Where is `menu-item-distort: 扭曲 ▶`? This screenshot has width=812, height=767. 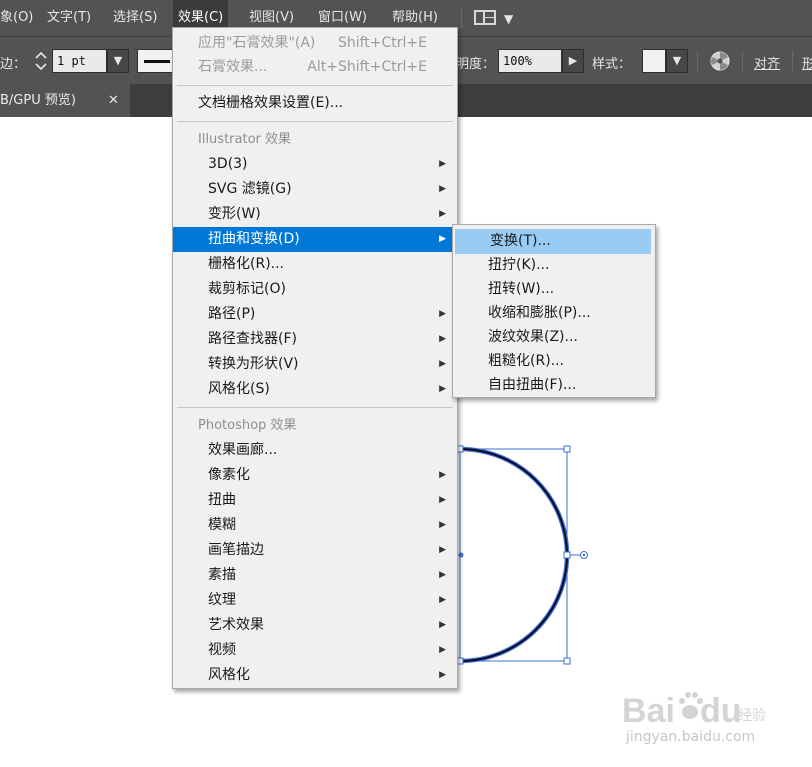
menu-item-distort: 扭曲 ▶ is located at coordinates (315, 500).